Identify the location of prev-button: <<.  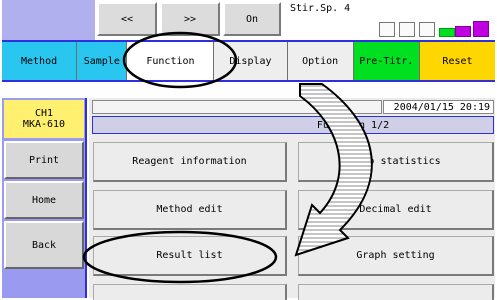
(127, 19).